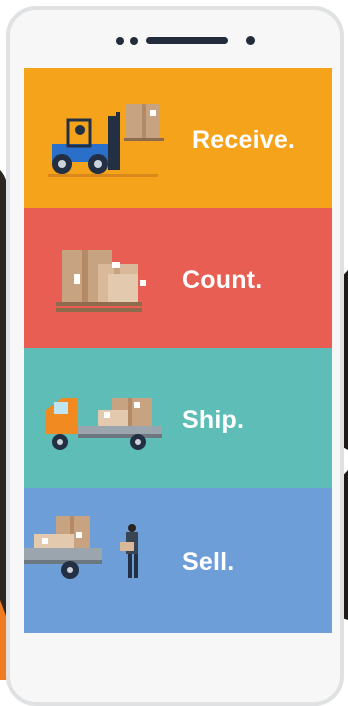 The image size is (348, 706). Describe the element at coordinates (213, 420) in the screenshot. I see `ship-label: Ship.` at that location.